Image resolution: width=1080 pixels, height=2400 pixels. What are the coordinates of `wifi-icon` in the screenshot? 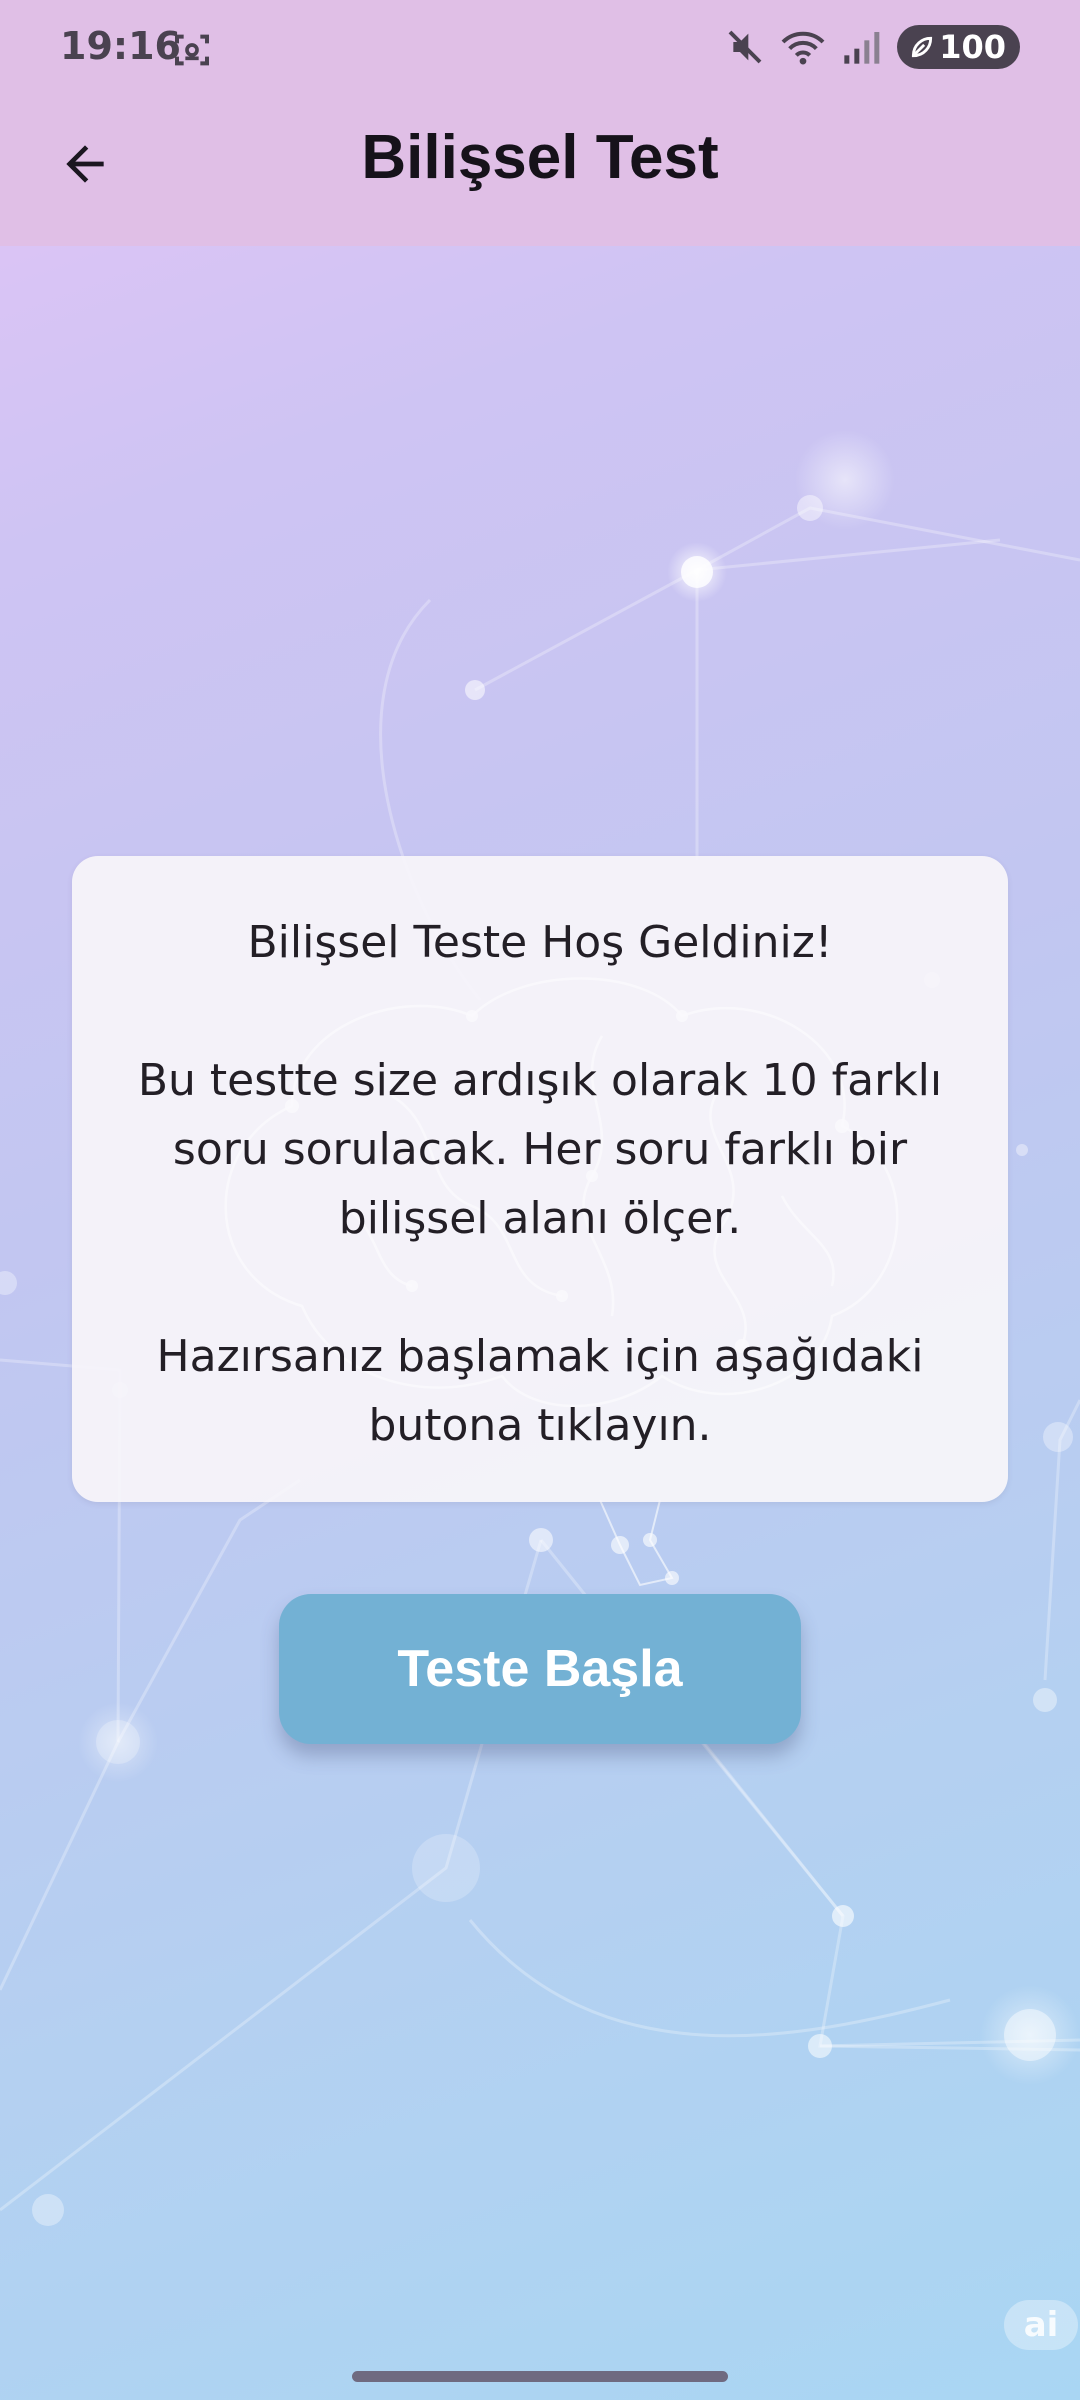 It's located at (803, 48).